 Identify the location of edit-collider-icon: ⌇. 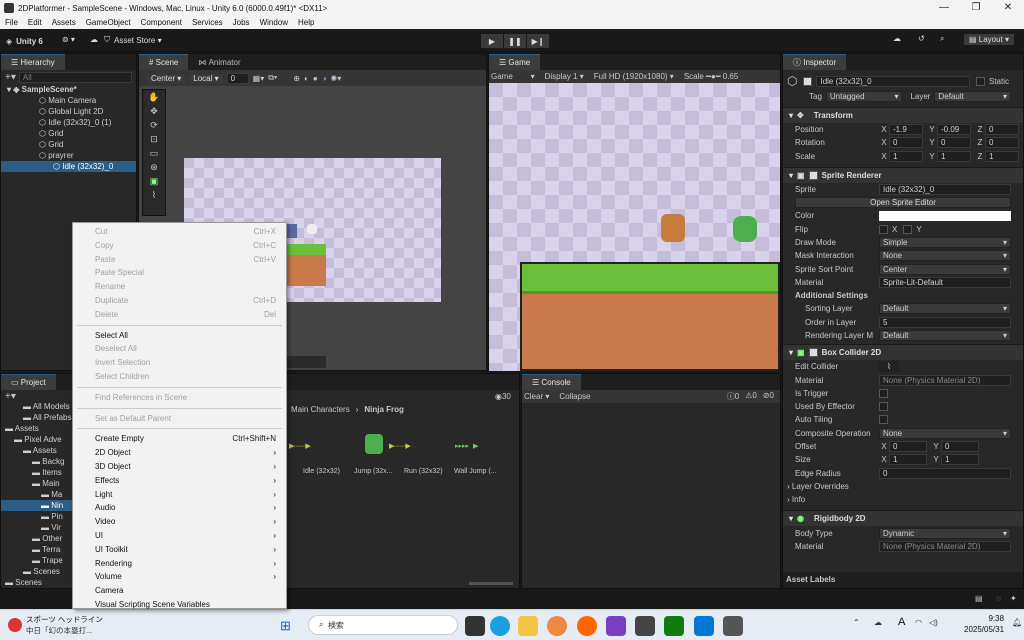
(889, 367).